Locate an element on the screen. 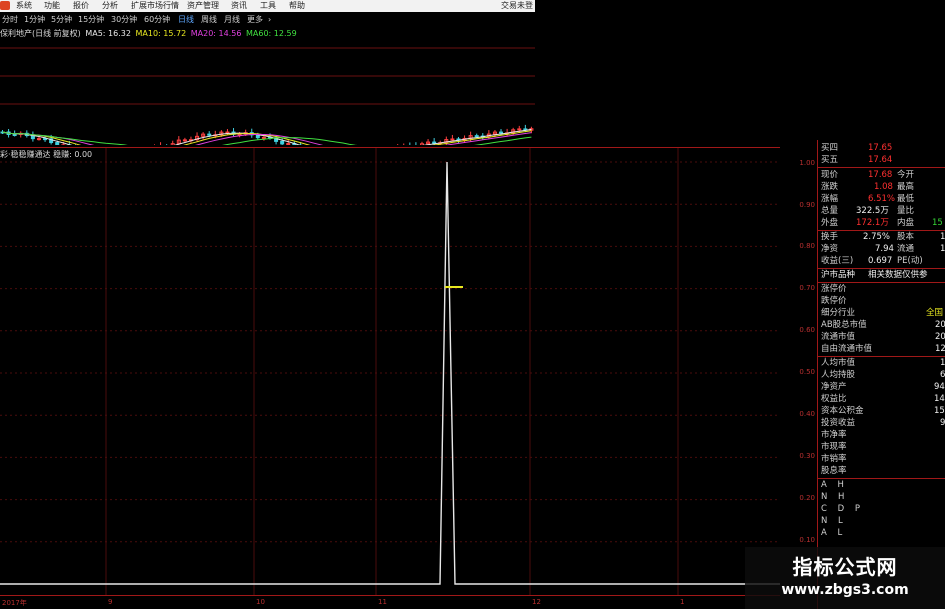 The width and height of the screenshot is (945, 609). x-tick: 1 is located at coordinates (682, 602).